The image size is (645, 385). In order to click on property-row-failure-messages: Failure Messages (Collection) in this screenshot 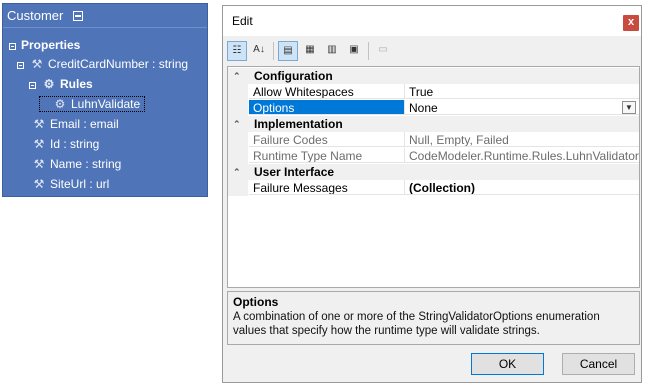, I will do `click(433, 188)`.